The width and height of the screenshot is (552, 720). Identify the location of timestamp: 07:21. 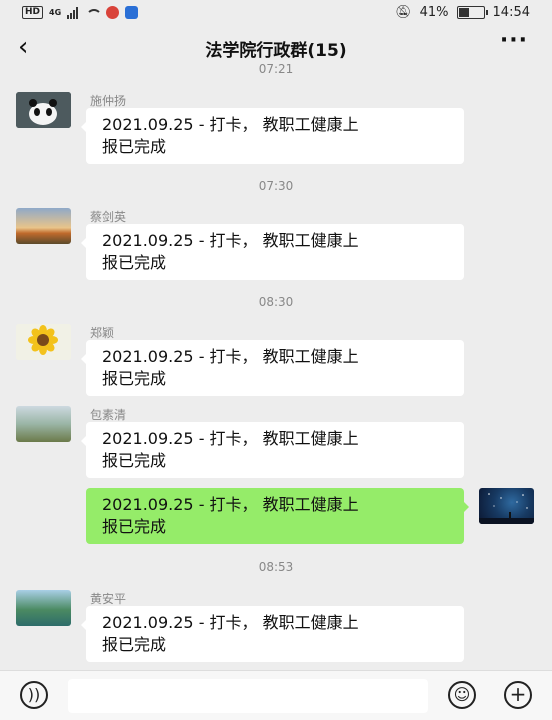
(276, 69).